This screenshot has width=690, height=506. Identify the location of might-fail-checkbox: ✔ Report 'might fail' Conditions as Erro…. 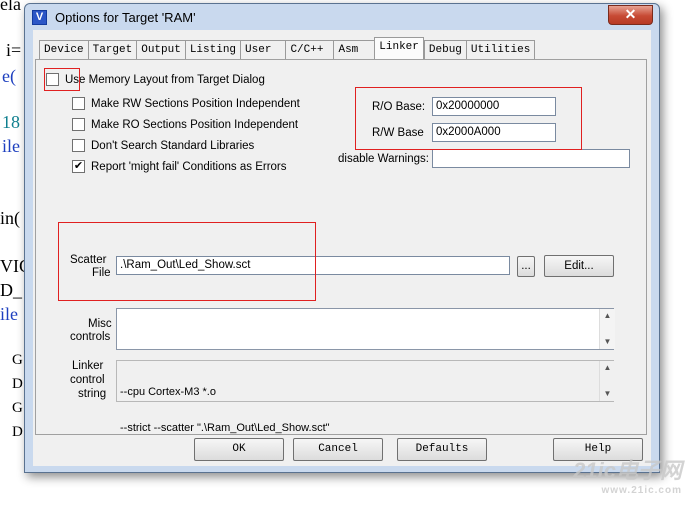
(179, 166).